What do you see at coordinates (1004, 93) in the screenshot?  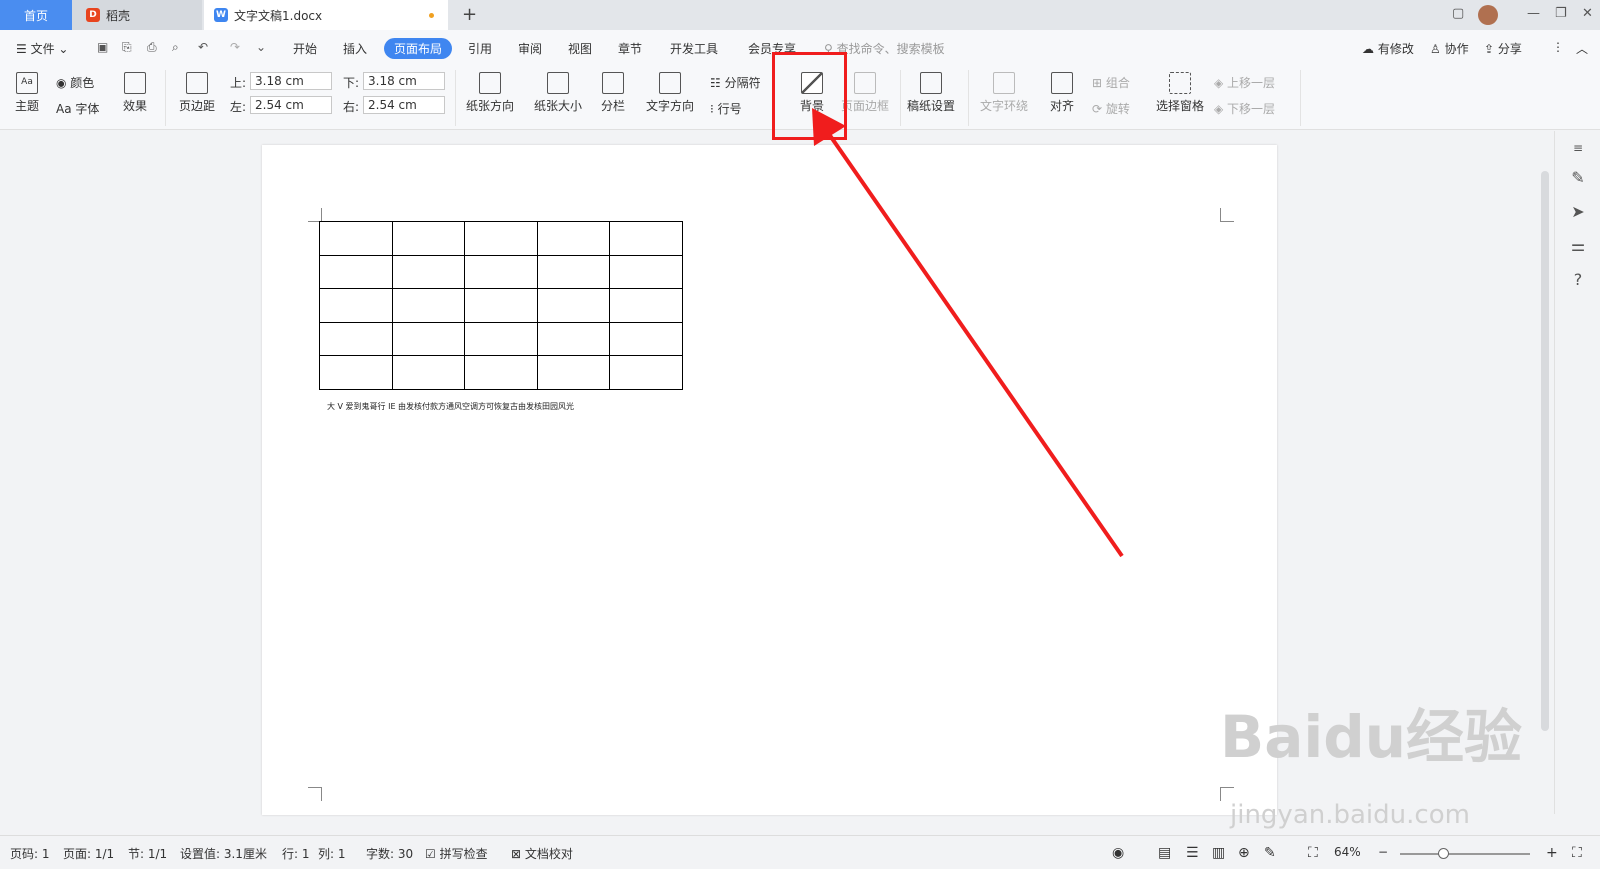 I see `wrap-button: 文字环绕` at bounding box center [1004, 93].